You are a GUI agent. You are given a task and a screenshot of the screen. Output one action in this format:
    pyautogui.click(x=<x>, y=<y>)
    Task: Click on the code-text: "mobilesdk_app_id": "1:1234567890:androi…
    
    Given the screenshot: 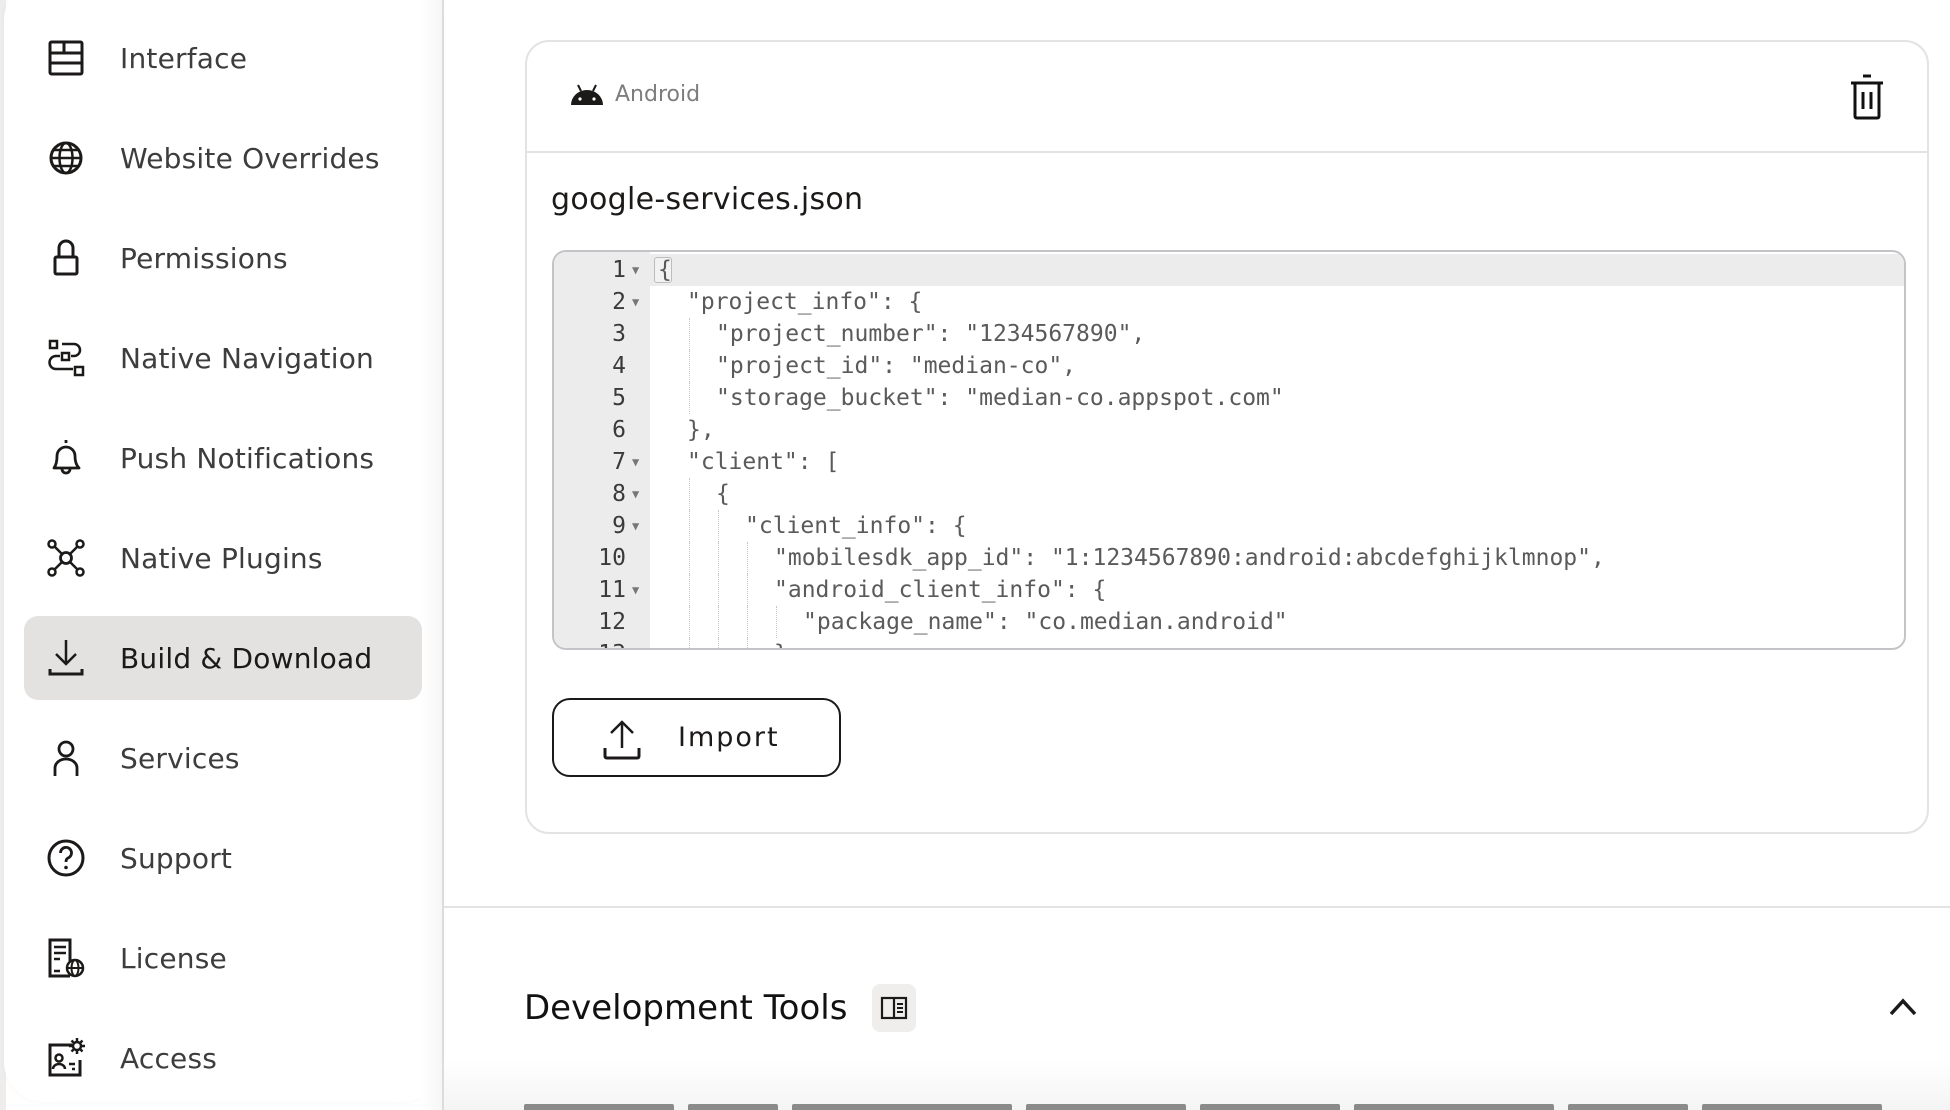 What is the action you would take?
    pyautogui.click(x=1189, y=558)
    